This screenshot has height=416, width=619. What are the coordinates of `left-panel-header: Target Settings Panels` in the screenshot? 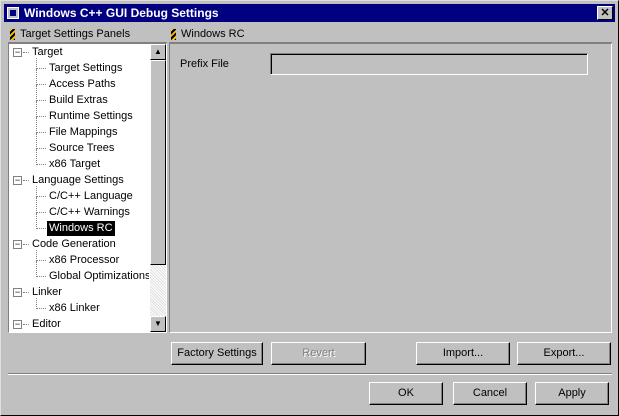 It's located at (87, 35).